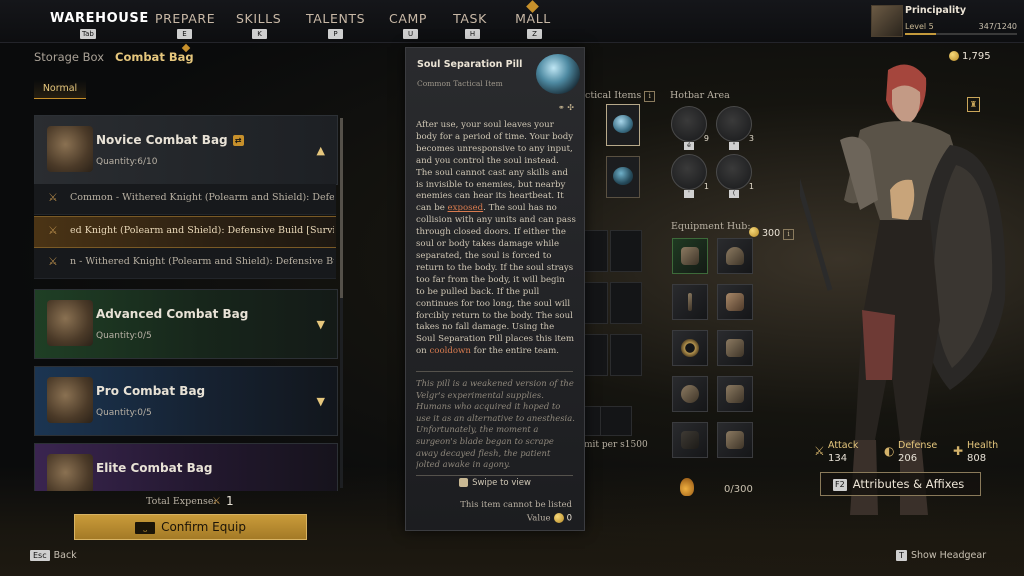  What do you see at coordinates (127, 162) in the screenshot?
I see `bag-quantity: Quantity:6/10` at bounding box center [127, 162].